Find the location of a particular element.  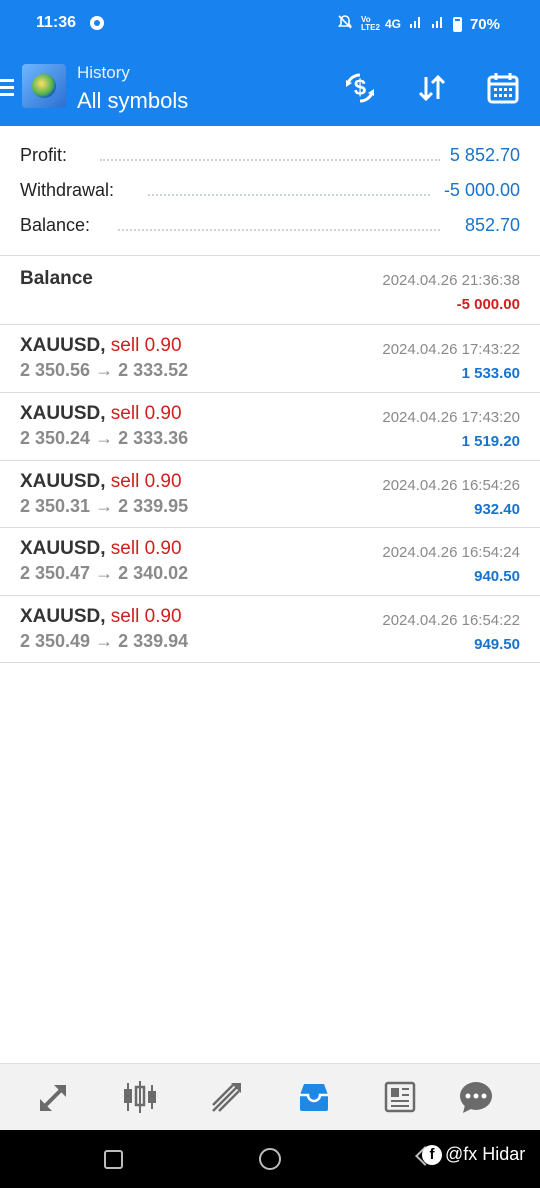

volte-label: Vo LTE2 is located at coordinates (370, 23).